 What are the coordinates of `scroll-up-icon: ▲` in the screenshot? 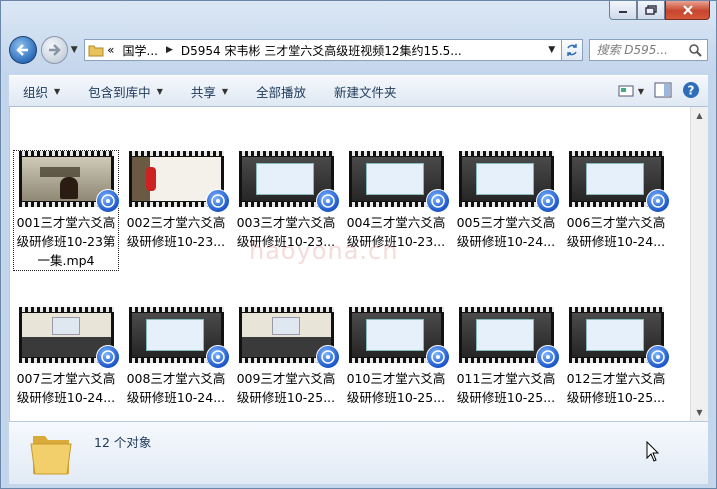 It's located at (699, 115).